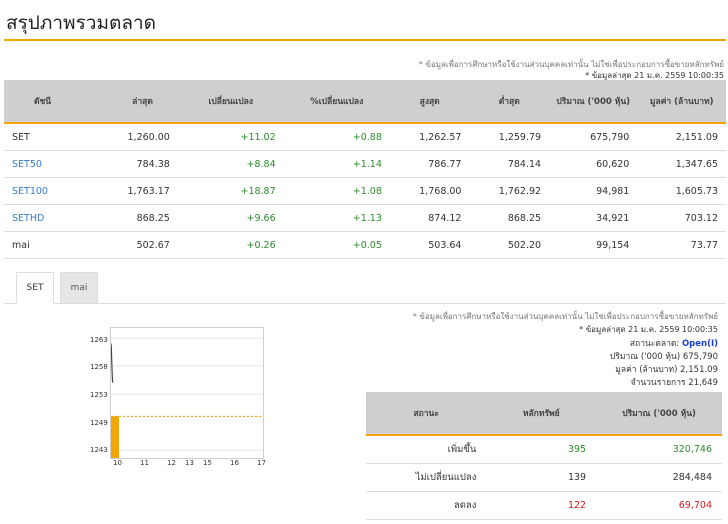  What do you see at coordinates (681, 137) in the screenshot?
I see `turnover-value: 2,151.09` at bounding box center [681, 137].